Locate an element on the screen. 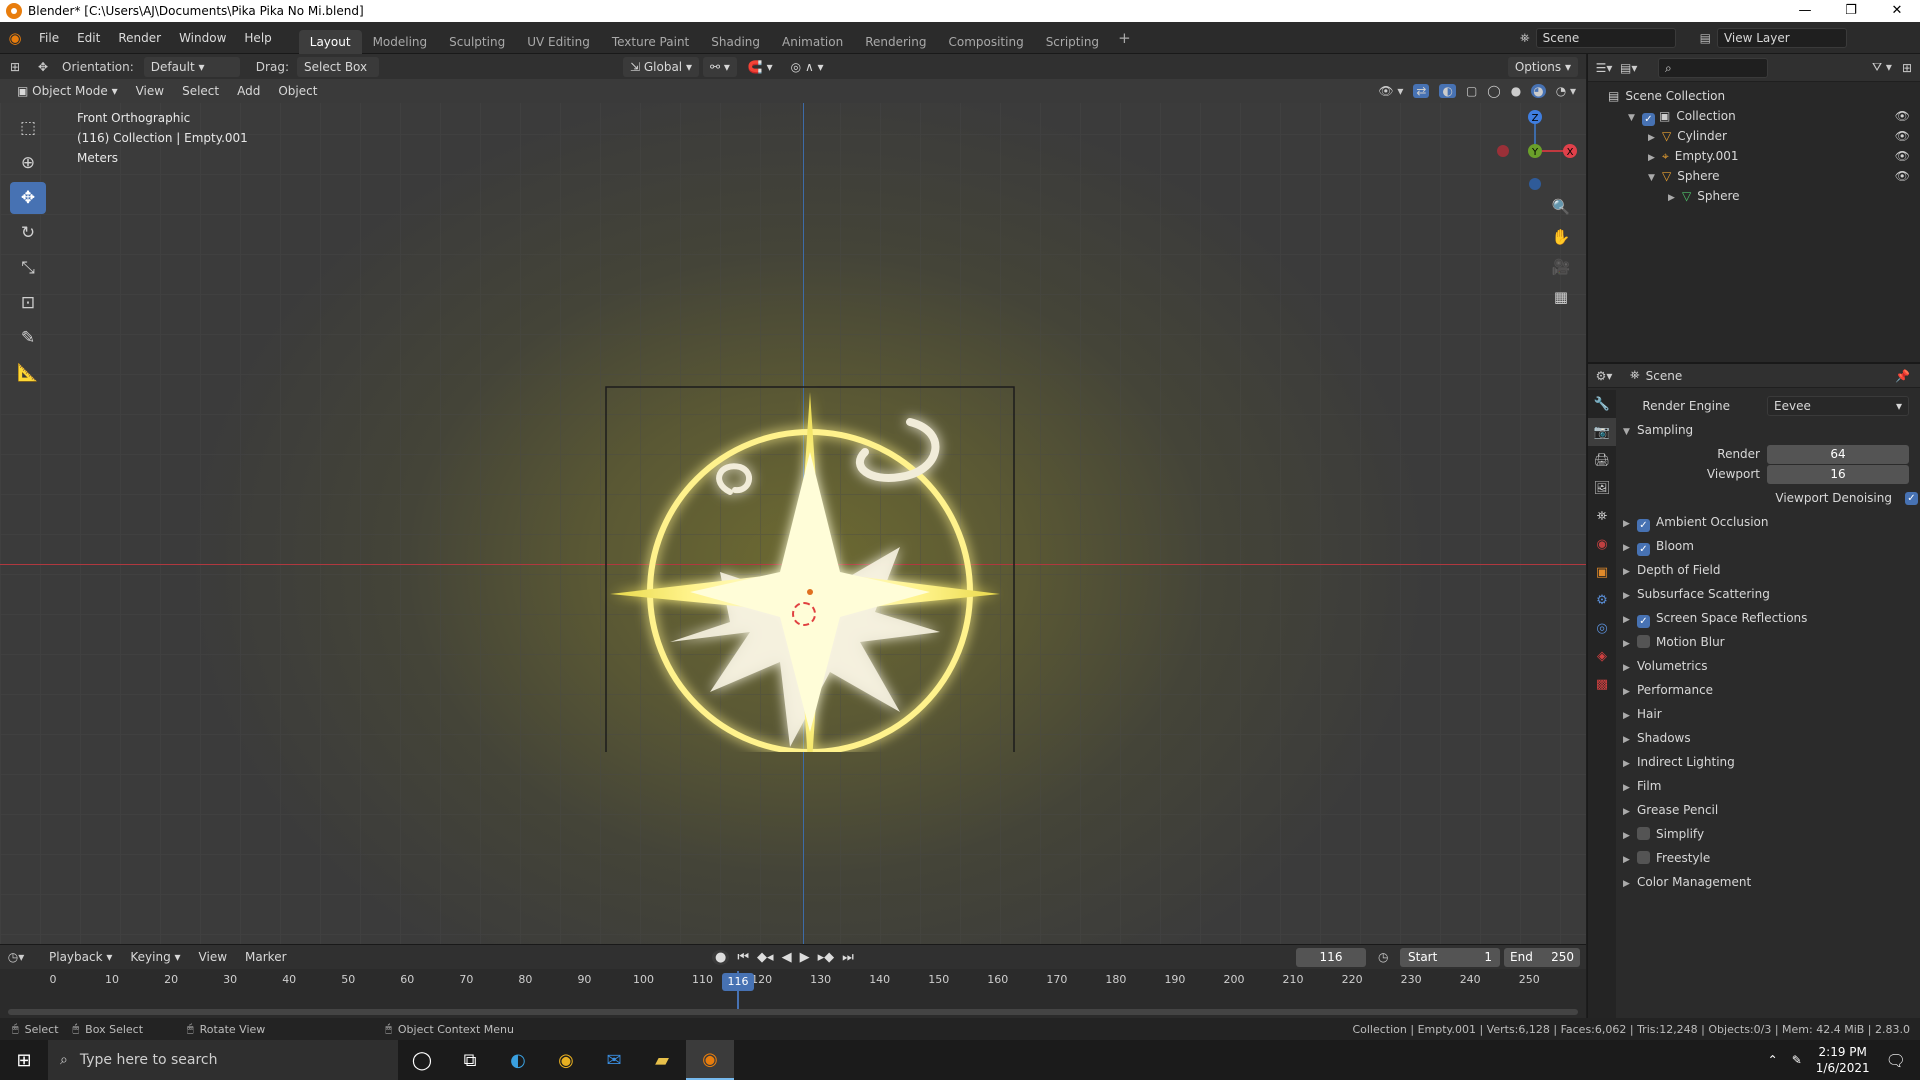 The height and width of the screenshot is (1080, 1920). world-tab-icon: ◉ is located at coordinates (1602, 544).